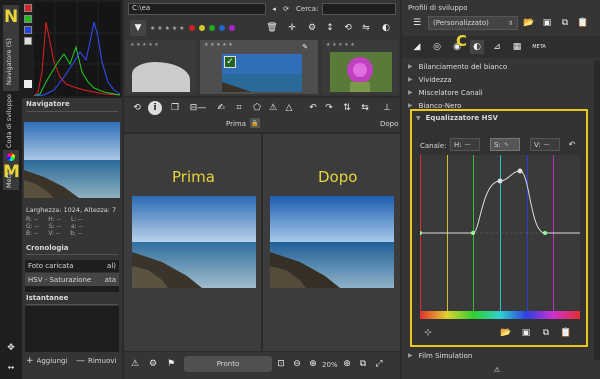 The height and width of the screenshot is (379, 600). I want to click on histogram-raw-toggle, so click(28, 84).